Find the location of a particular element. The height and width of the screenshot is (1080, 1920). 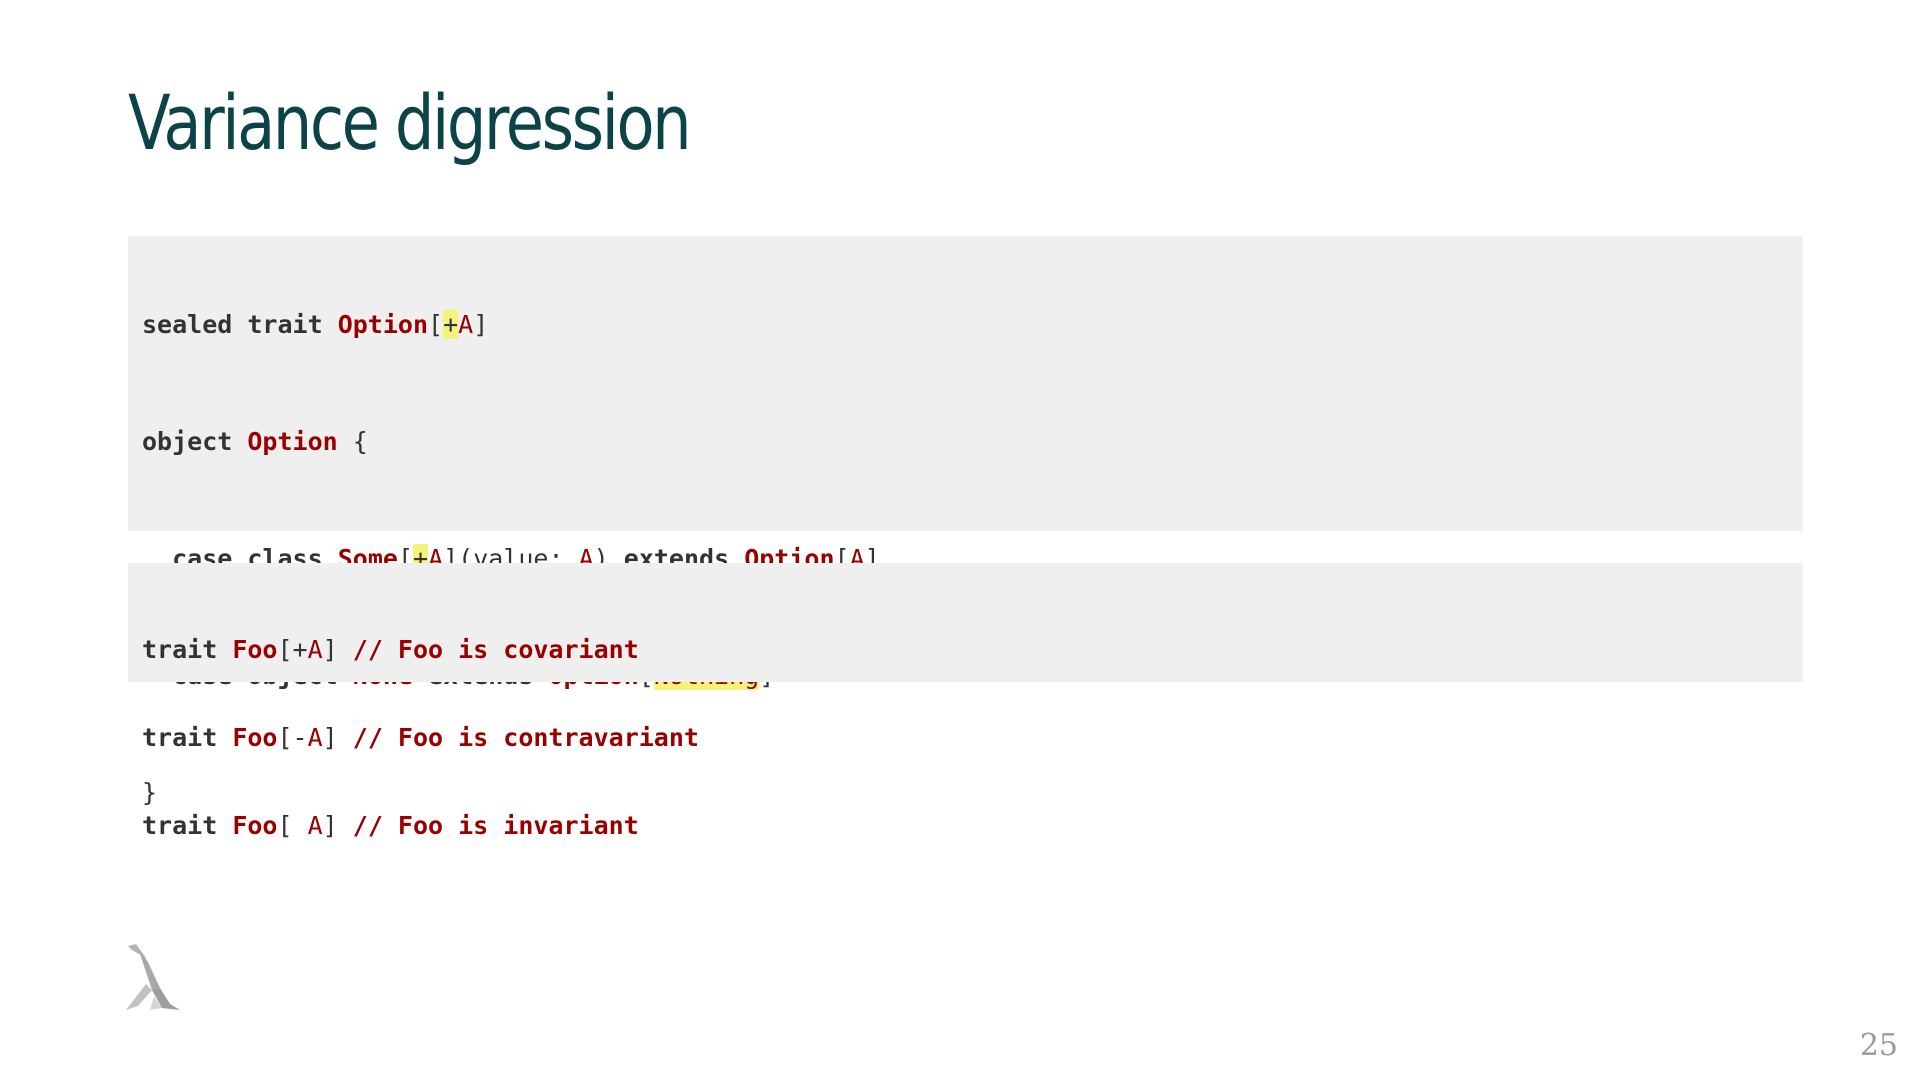

code-token: object is located at coordinates (187, 441).